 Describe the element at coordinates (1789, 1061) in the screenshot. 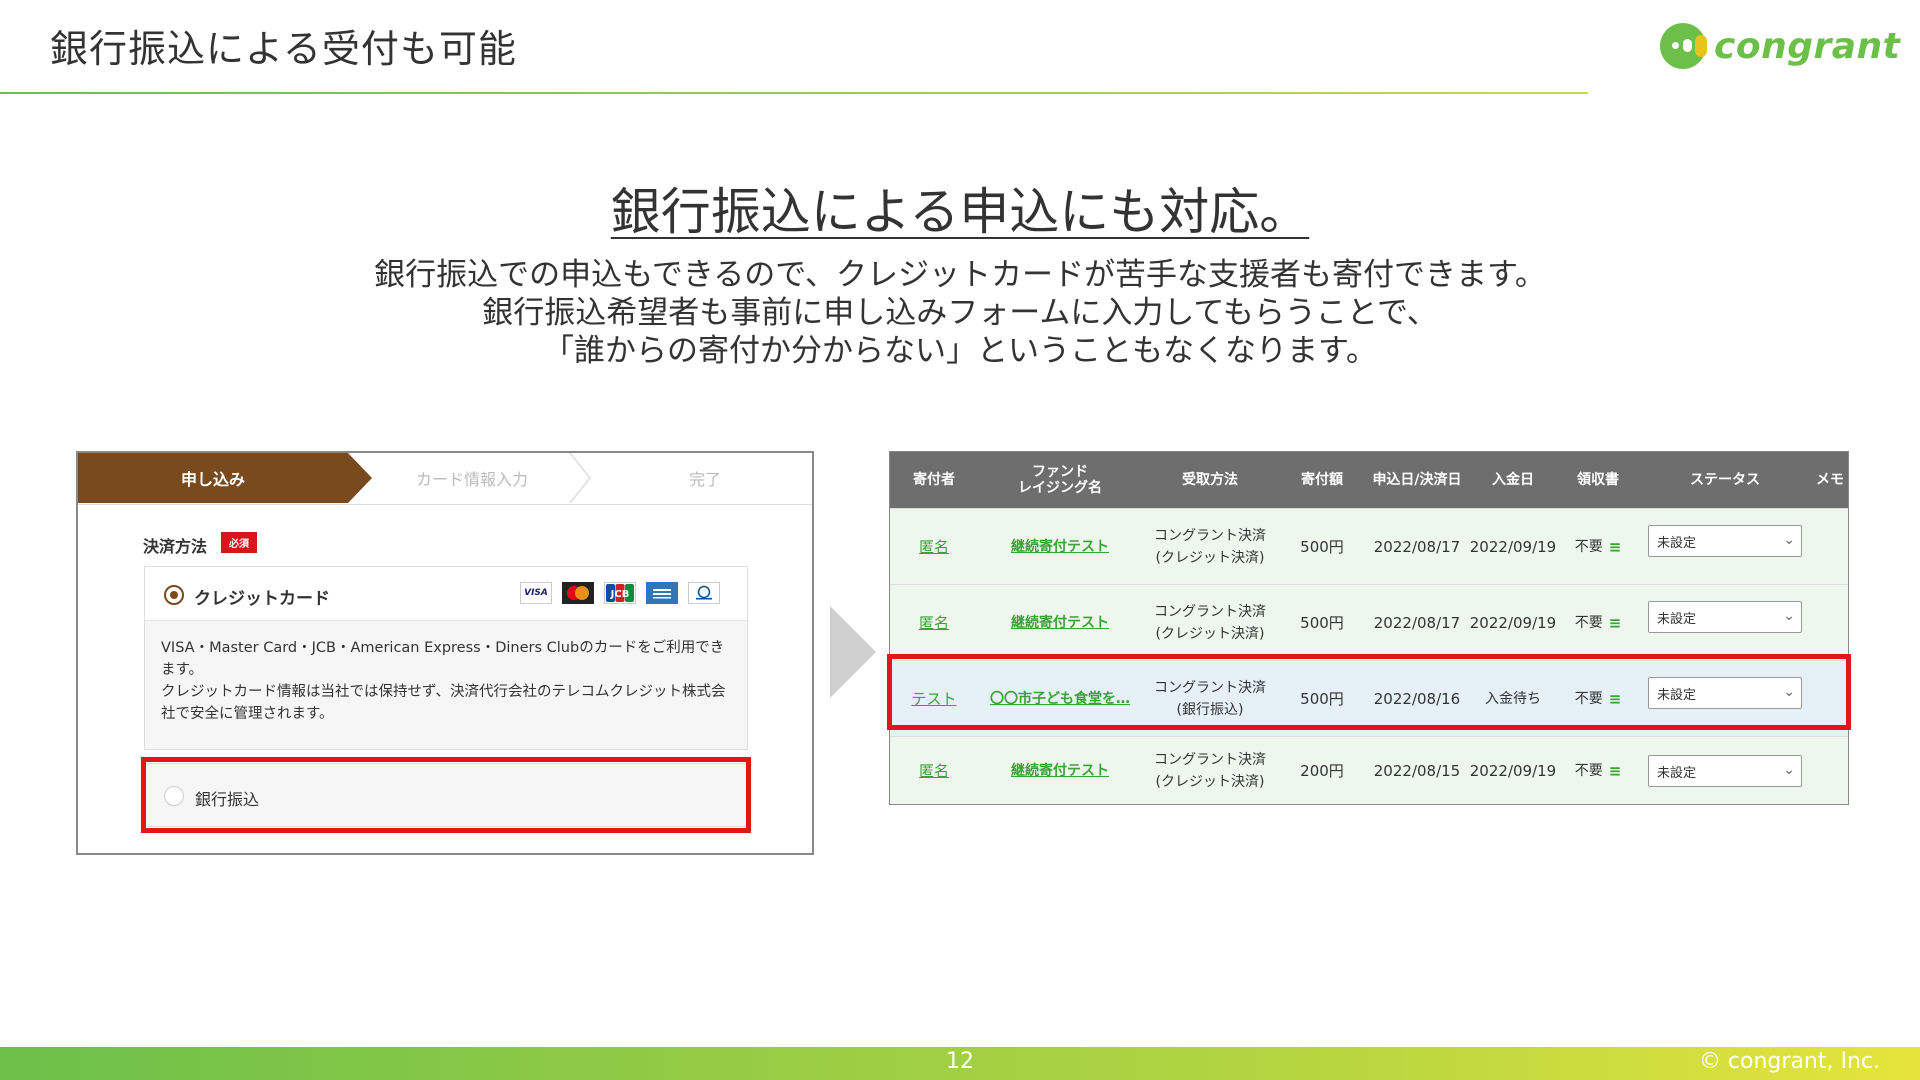

I see `copyright: © congrant, Inc.` at that location.